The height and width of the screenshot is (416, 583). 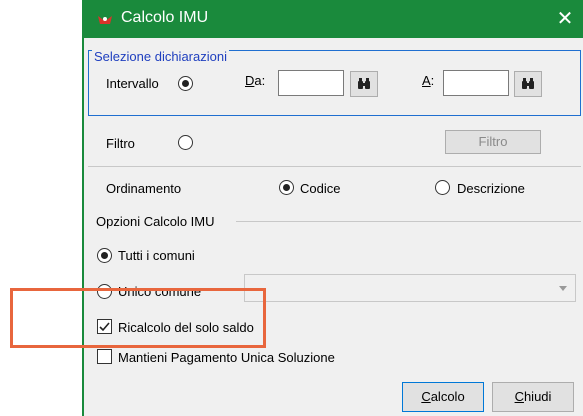 I want to click on intervallo-label: Intervallo, so click(x=132, y=83).